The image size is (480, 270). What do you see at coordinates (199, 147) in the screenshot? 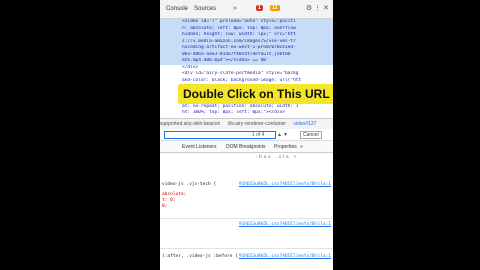
I see `tab-event-listeners: Event Listeners` at bounding box center [199, 147].